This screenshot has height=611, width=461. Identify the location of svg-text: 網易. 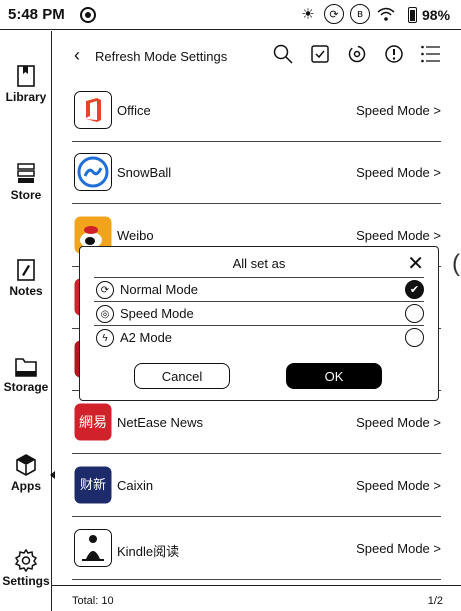
(93, 423).